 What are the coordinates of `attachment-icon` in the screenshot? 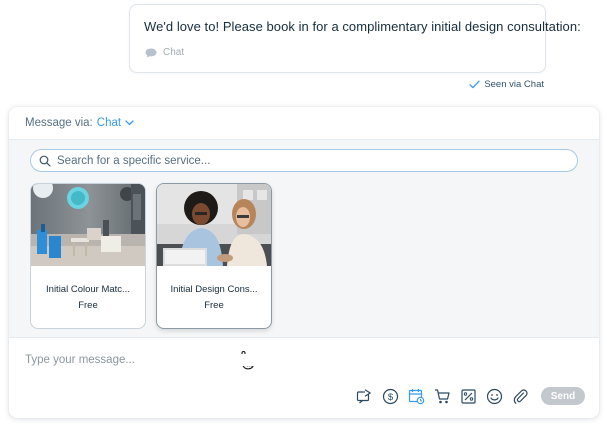 It's located at (520, 396).